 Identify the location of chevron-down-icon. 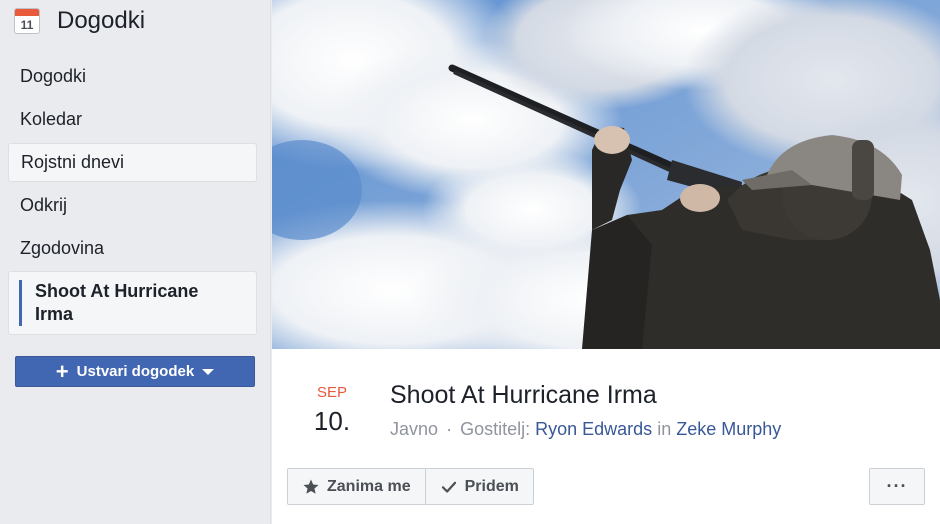
(208, 371).